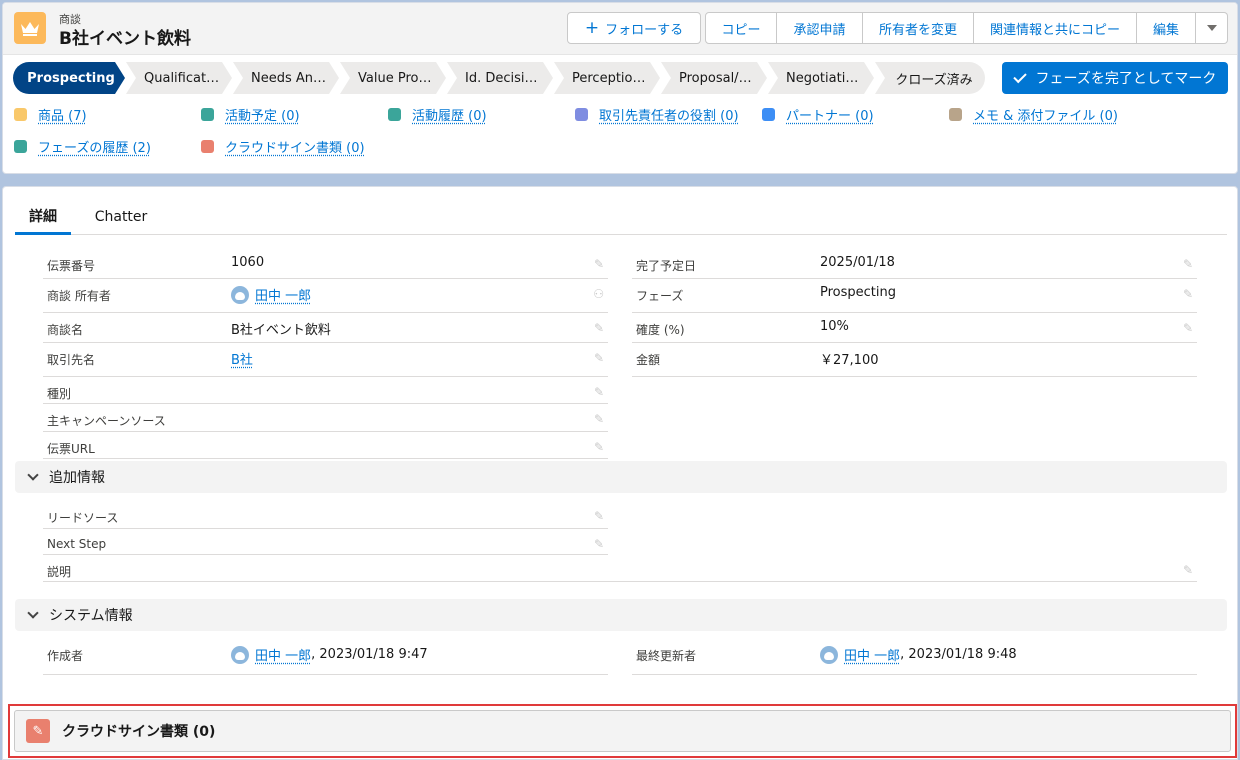 The width and height of the screenshot is (1240, 760). Describe the element at coordinates (657, 114) in the screenshot. I see `related-link-contact-roles: 取引先責任者の役割 (0)` at that location.